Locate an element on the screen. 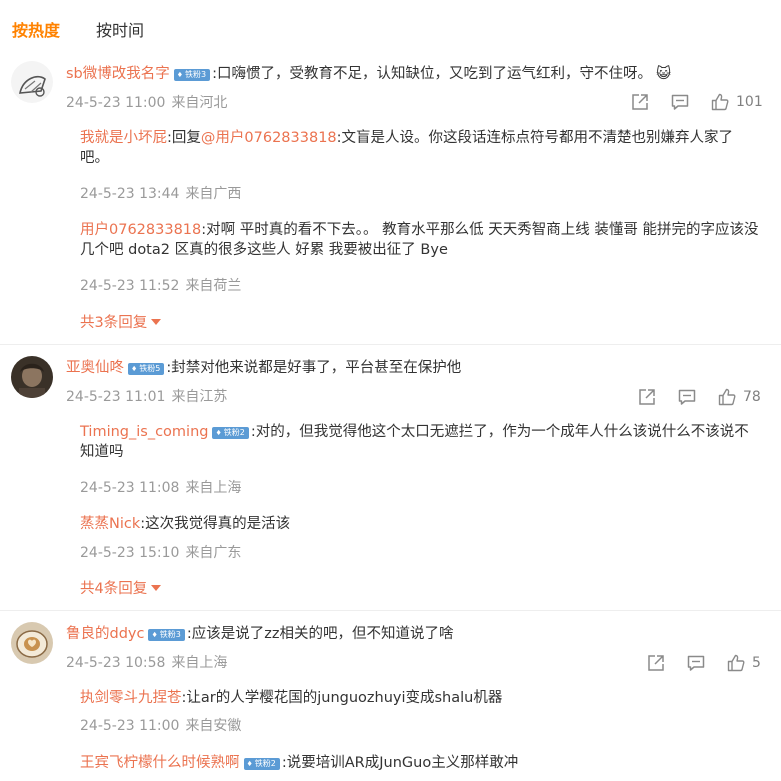 This screenshot has height=781, width=781. location: 来自荷兰 is located at coordinates (213, 286).